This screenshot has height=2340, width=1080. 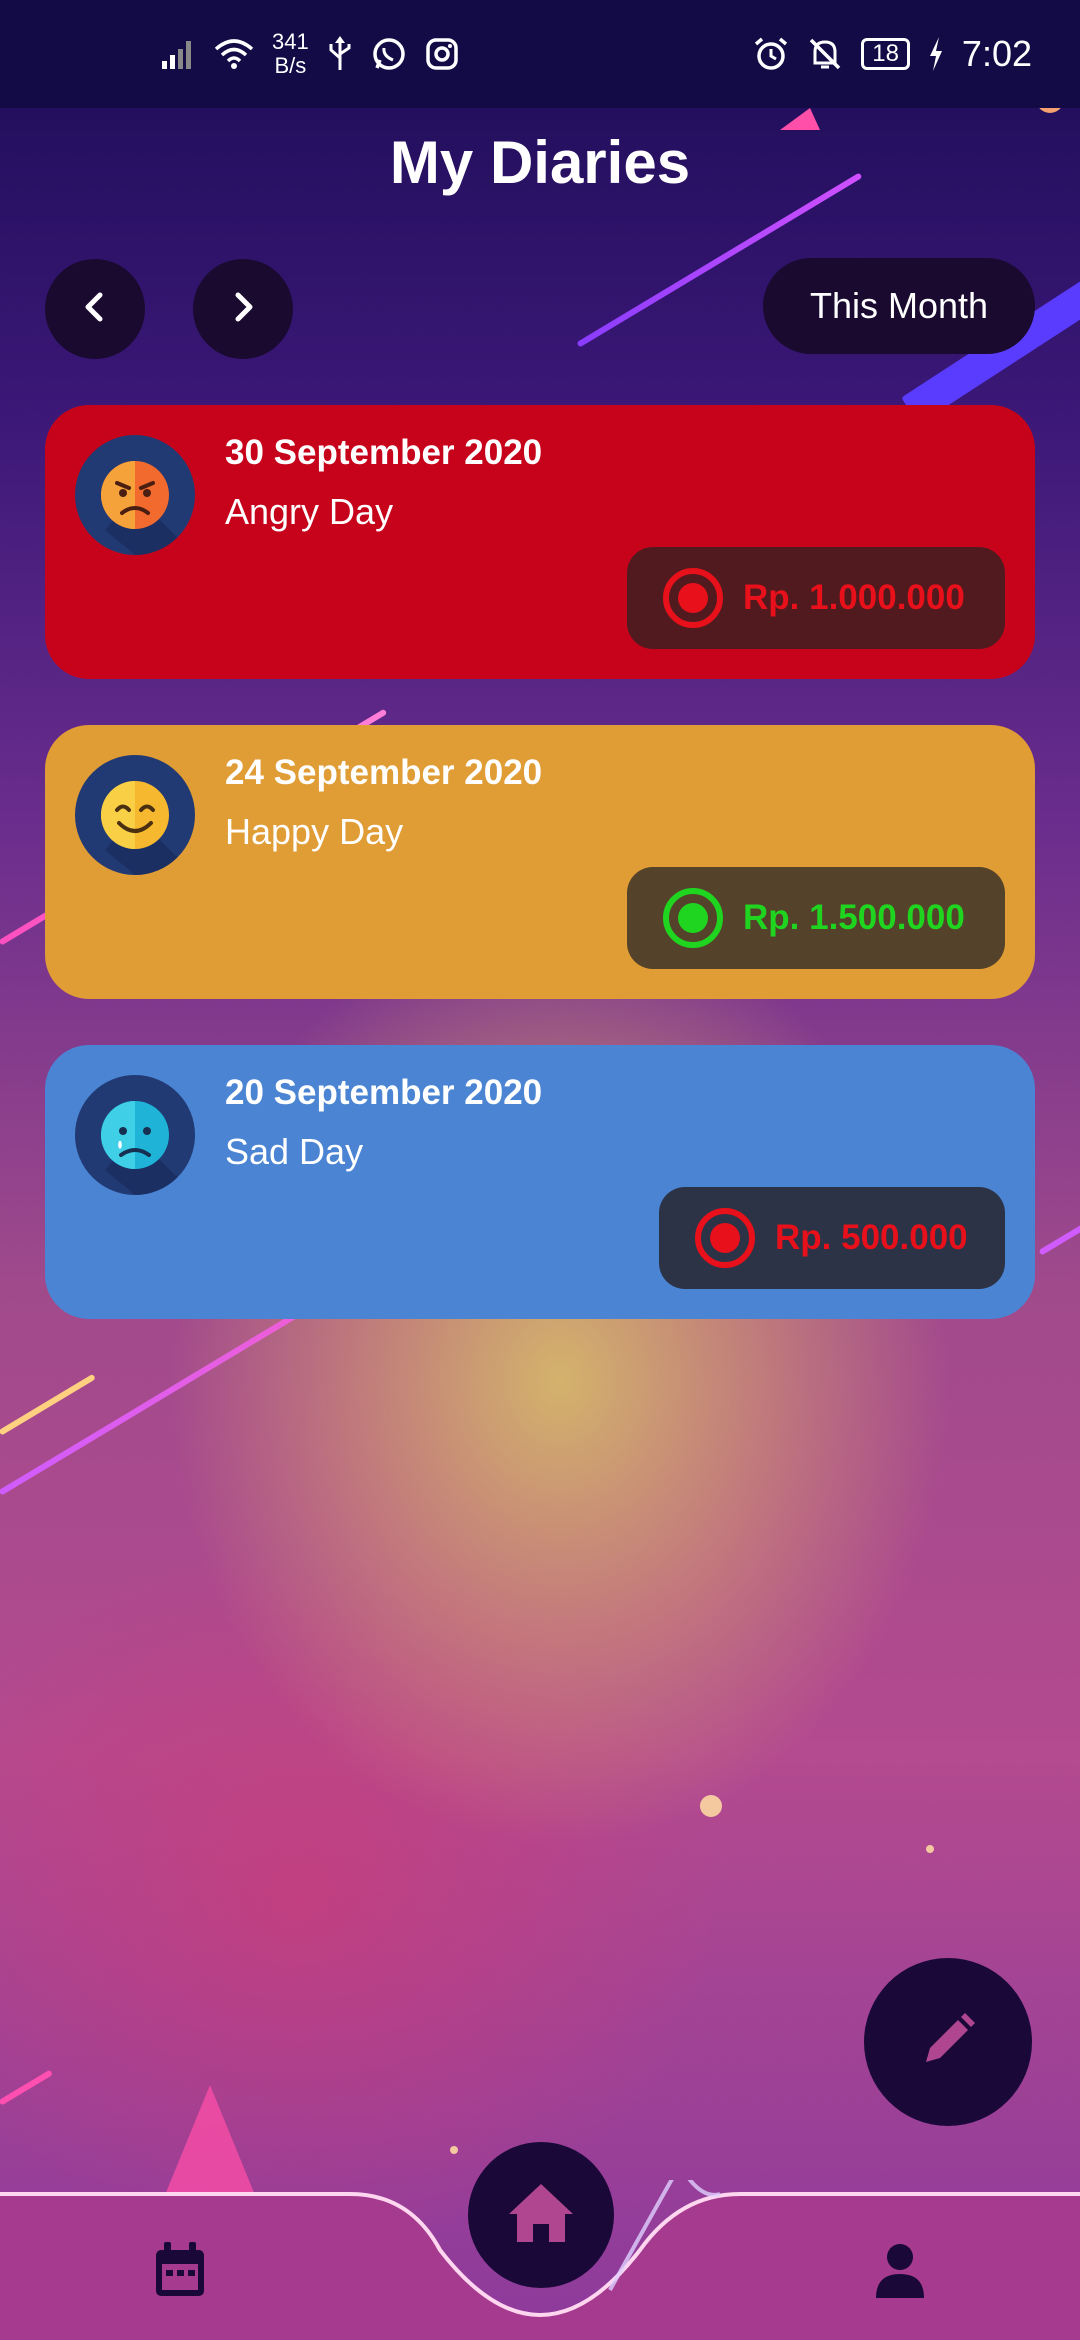 I want to click on usb-icon, so click(x=340, y=54).